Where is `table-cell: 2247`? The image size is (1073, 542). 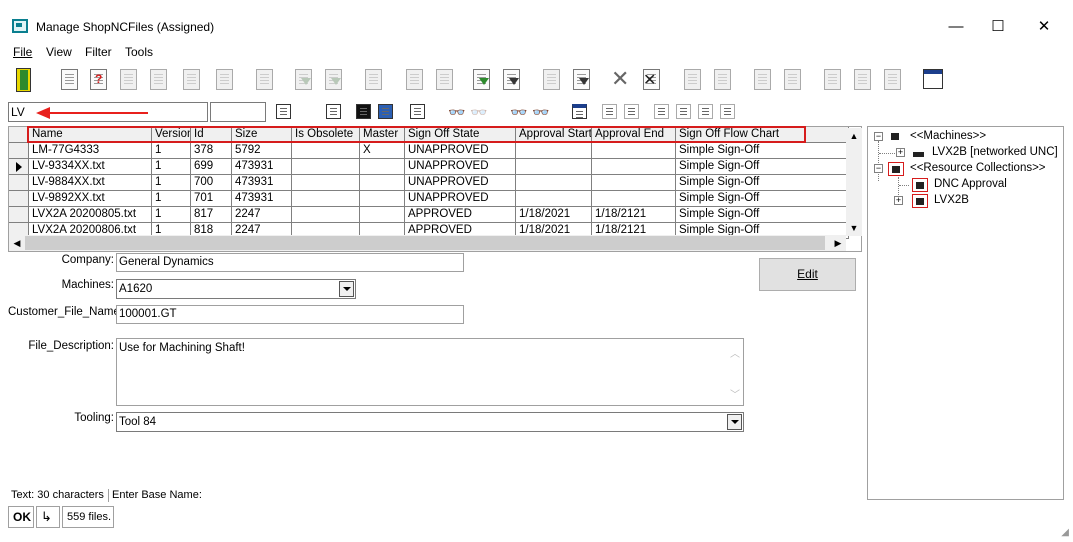 table-cell: 2247 is located at coordinates (262, 215).